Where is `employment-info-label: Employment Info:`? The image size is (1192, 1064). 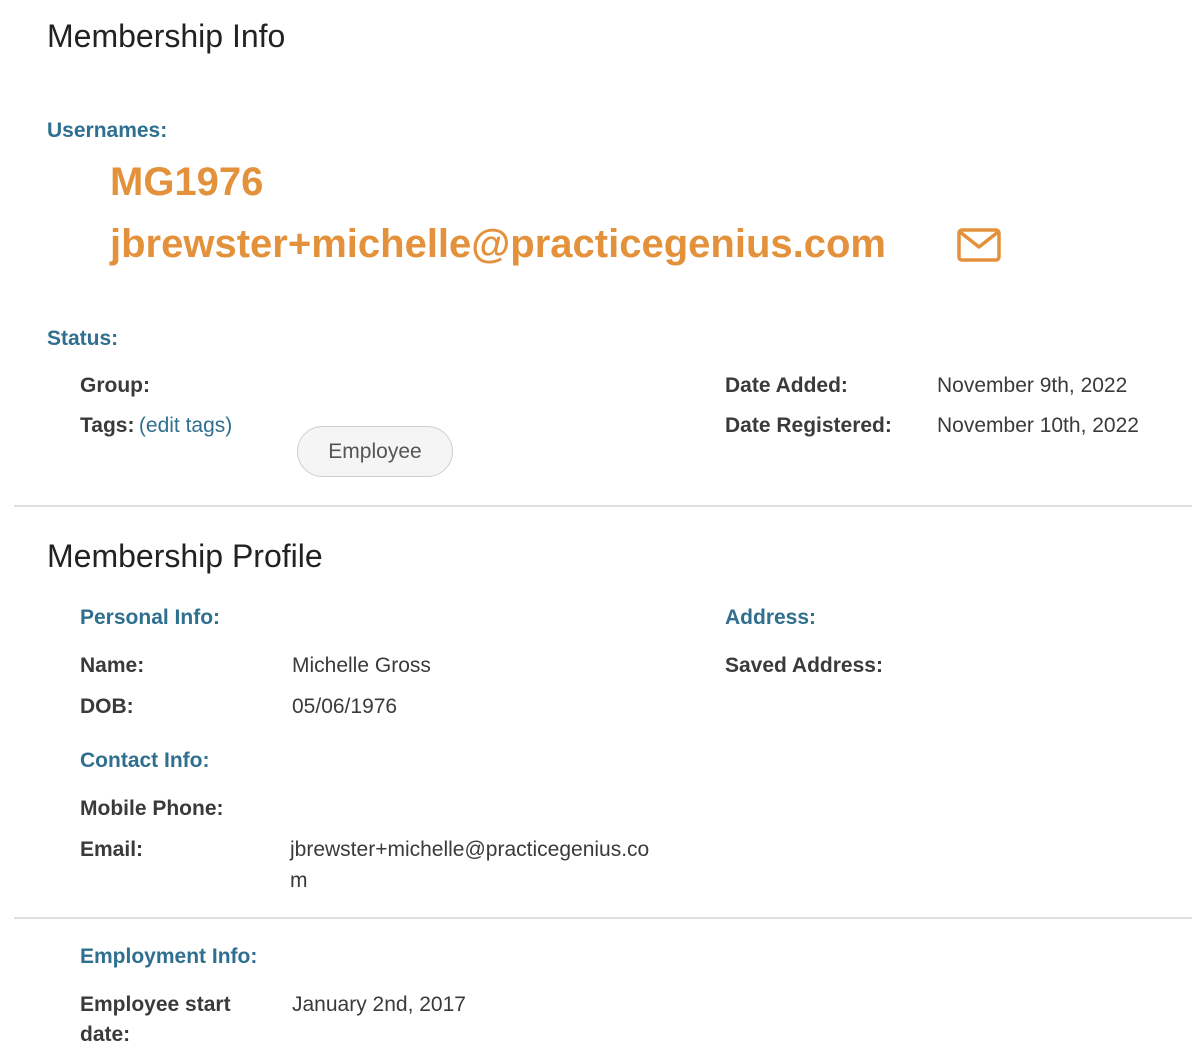
employment-info-label: Employment Info: is located at coordinates (169, 956).